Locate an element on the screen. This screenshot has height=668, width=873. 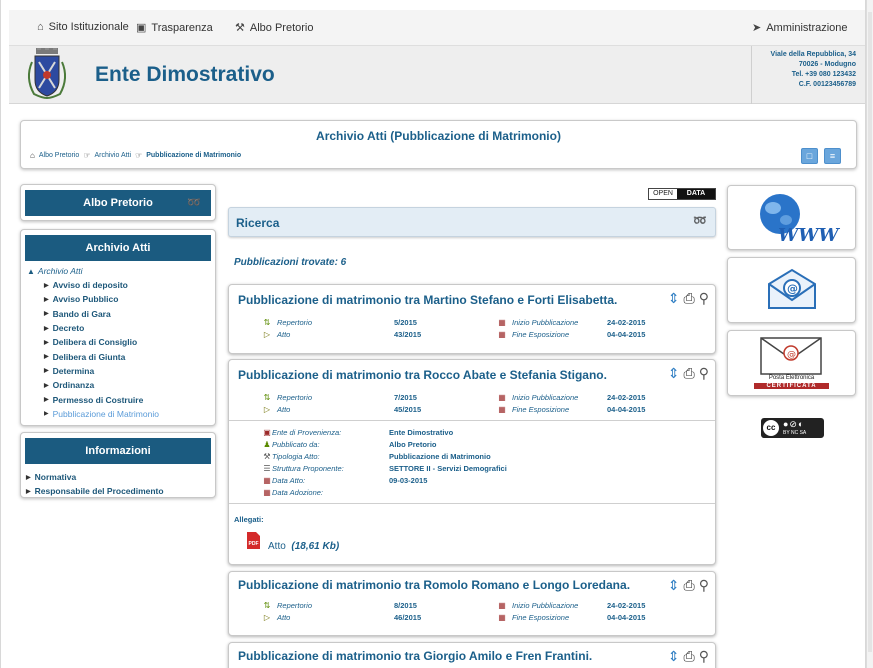
phone-line: Tel. +39 080 123432 is located at coordinates (823, 74).